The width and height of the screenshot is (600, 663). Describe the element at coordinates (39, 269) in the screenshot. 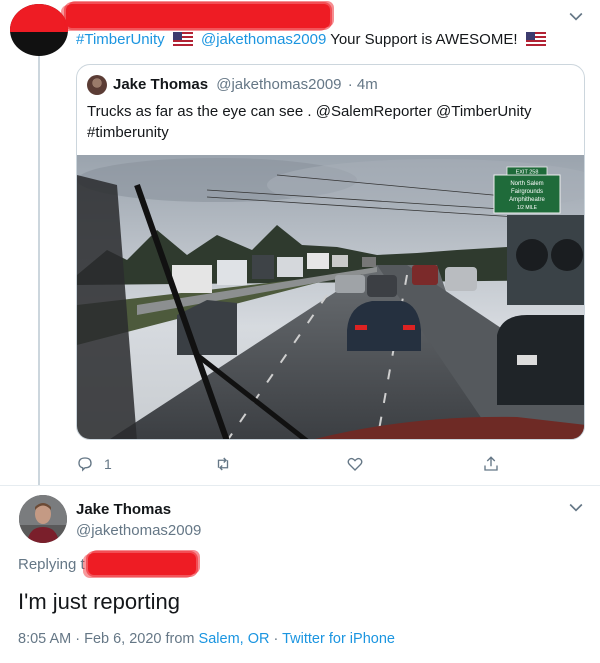

I see `thread-line` at that location.